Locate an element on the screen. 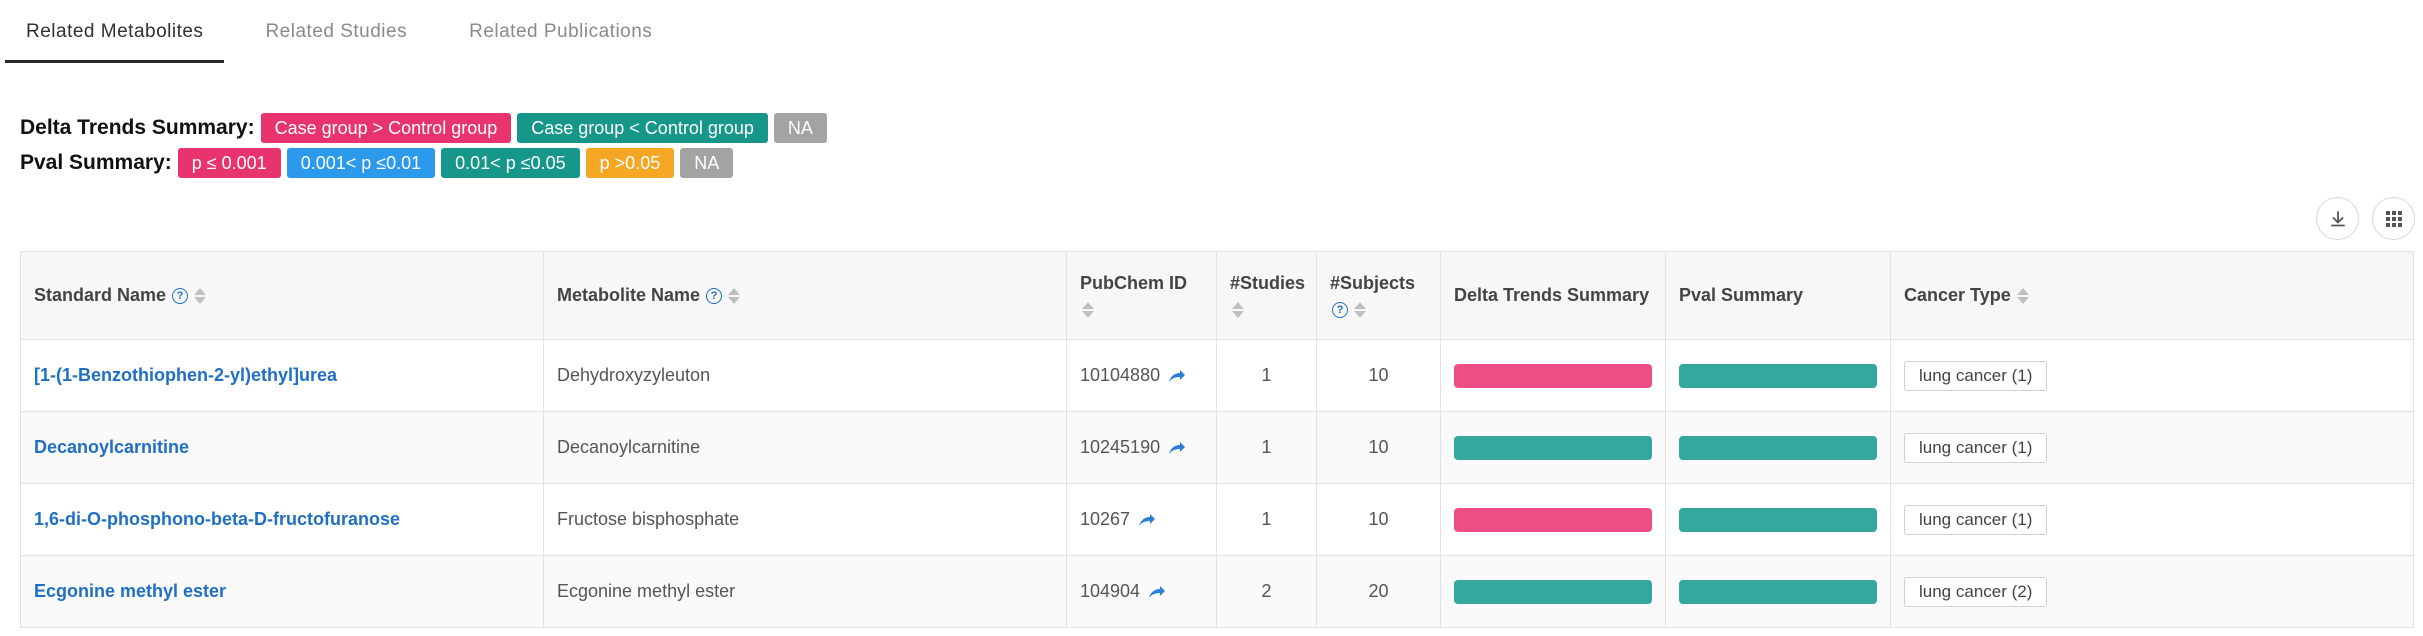  pubchem-id-cell: 10104880 is located at coordinates (1142, 375).